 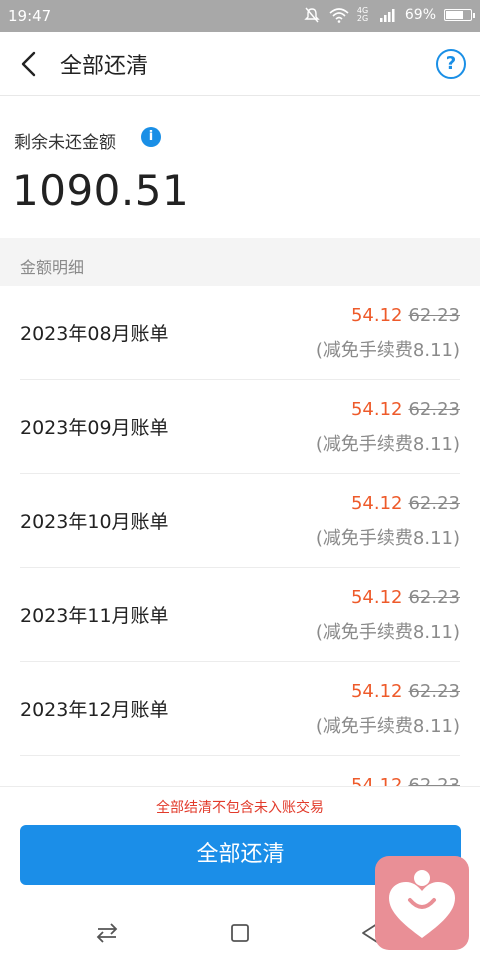 What do you see at coordinates (240, 262) in the screenshot?
I see `detail-section-header: 金额明细` at bounding box center [240, 262].